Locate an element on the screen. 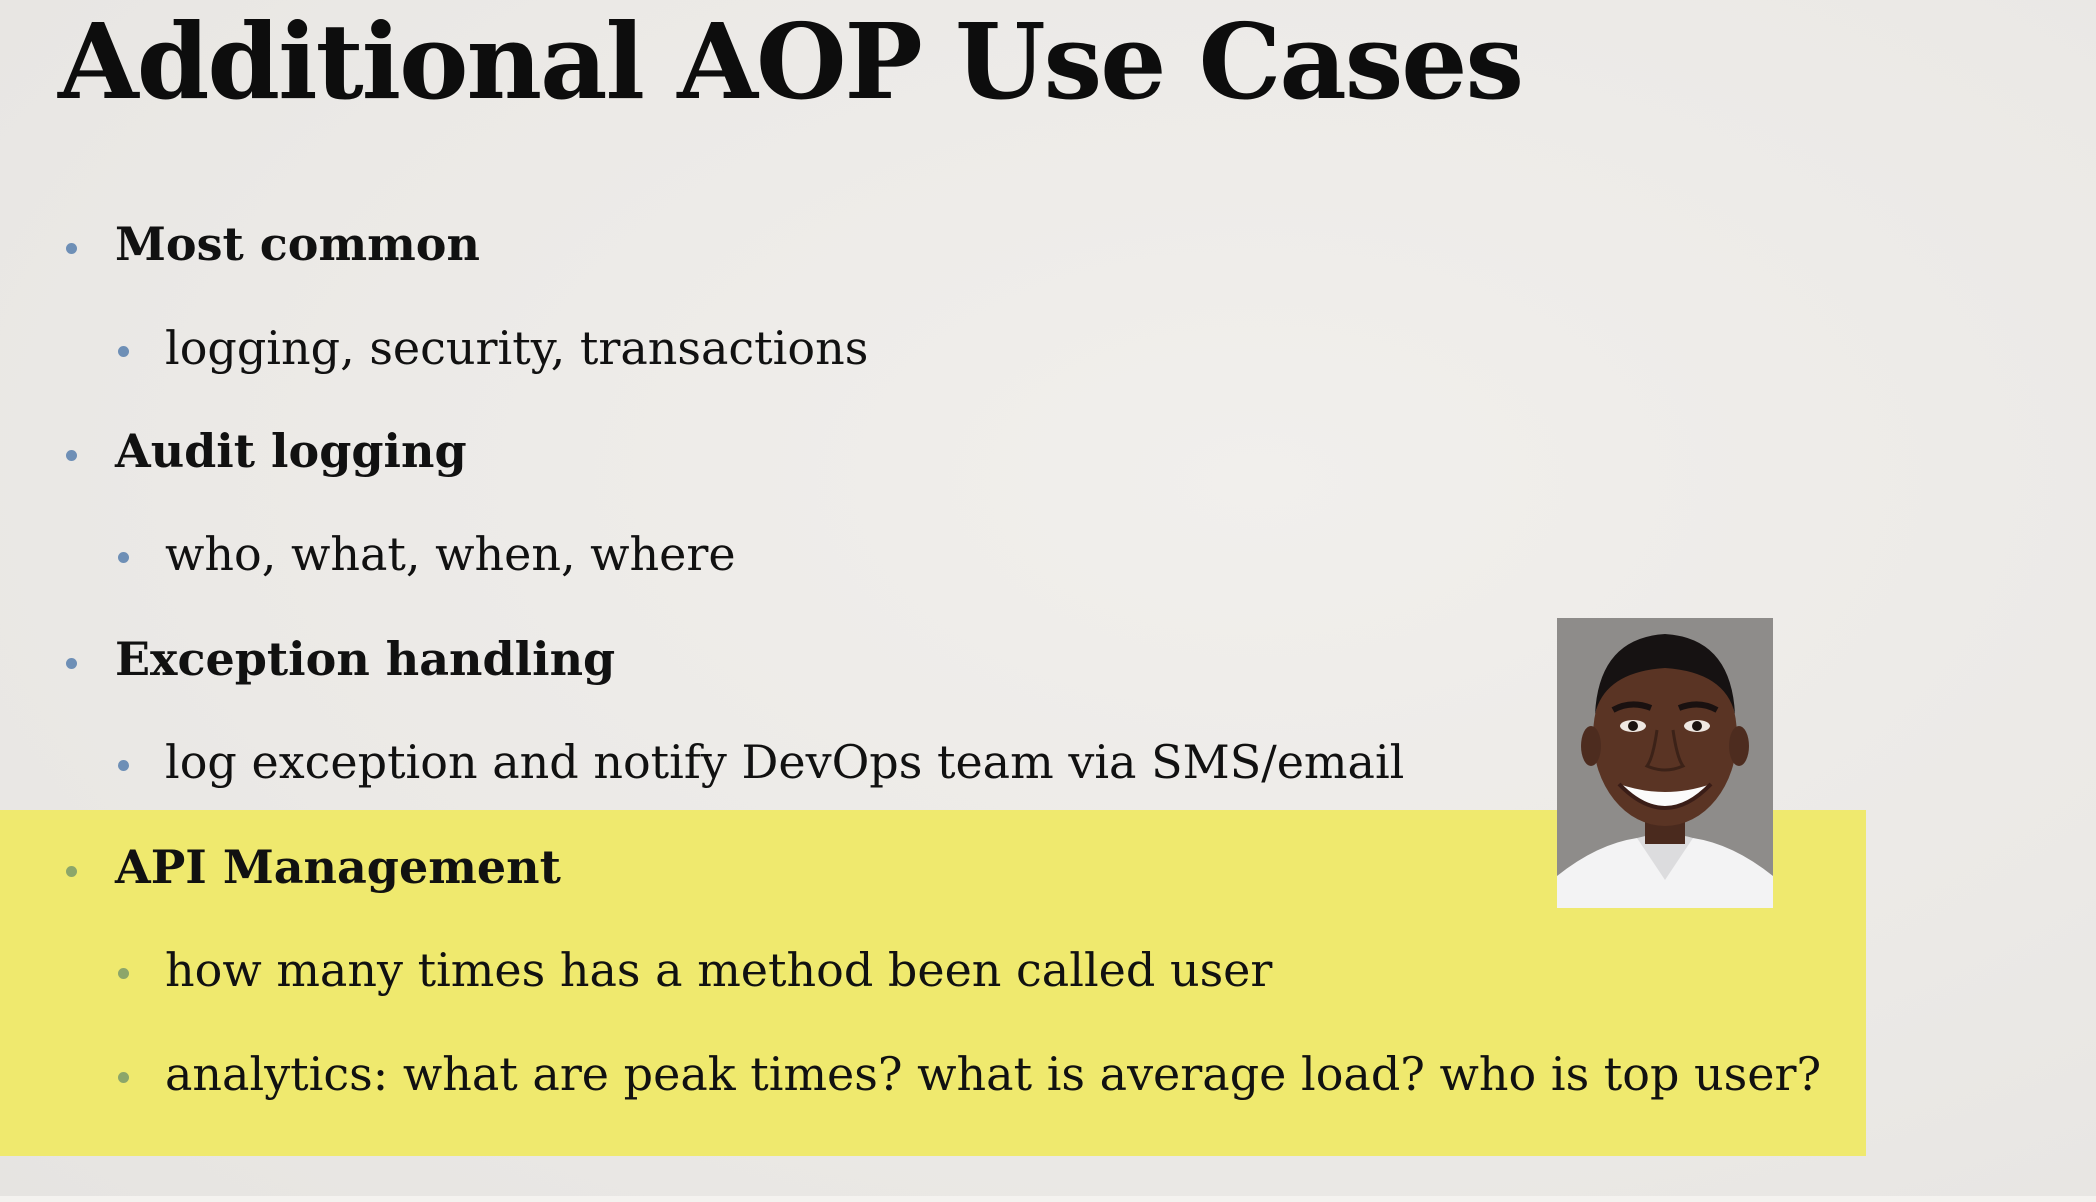 The width and height of the screenshot is (2096, 1202). section-heading-exception-handling: Exception handling is located at coordinates (365, 659).